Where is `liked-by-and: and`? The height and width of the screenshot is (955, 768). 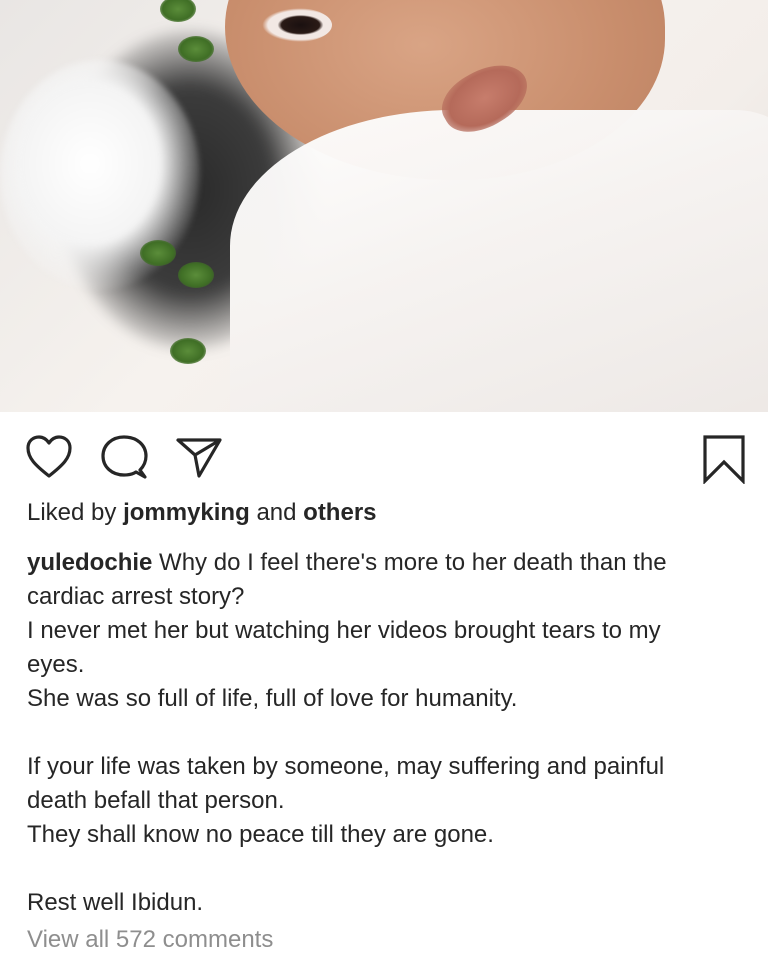
liked-by-and: and is located at coordinates (276, 512).